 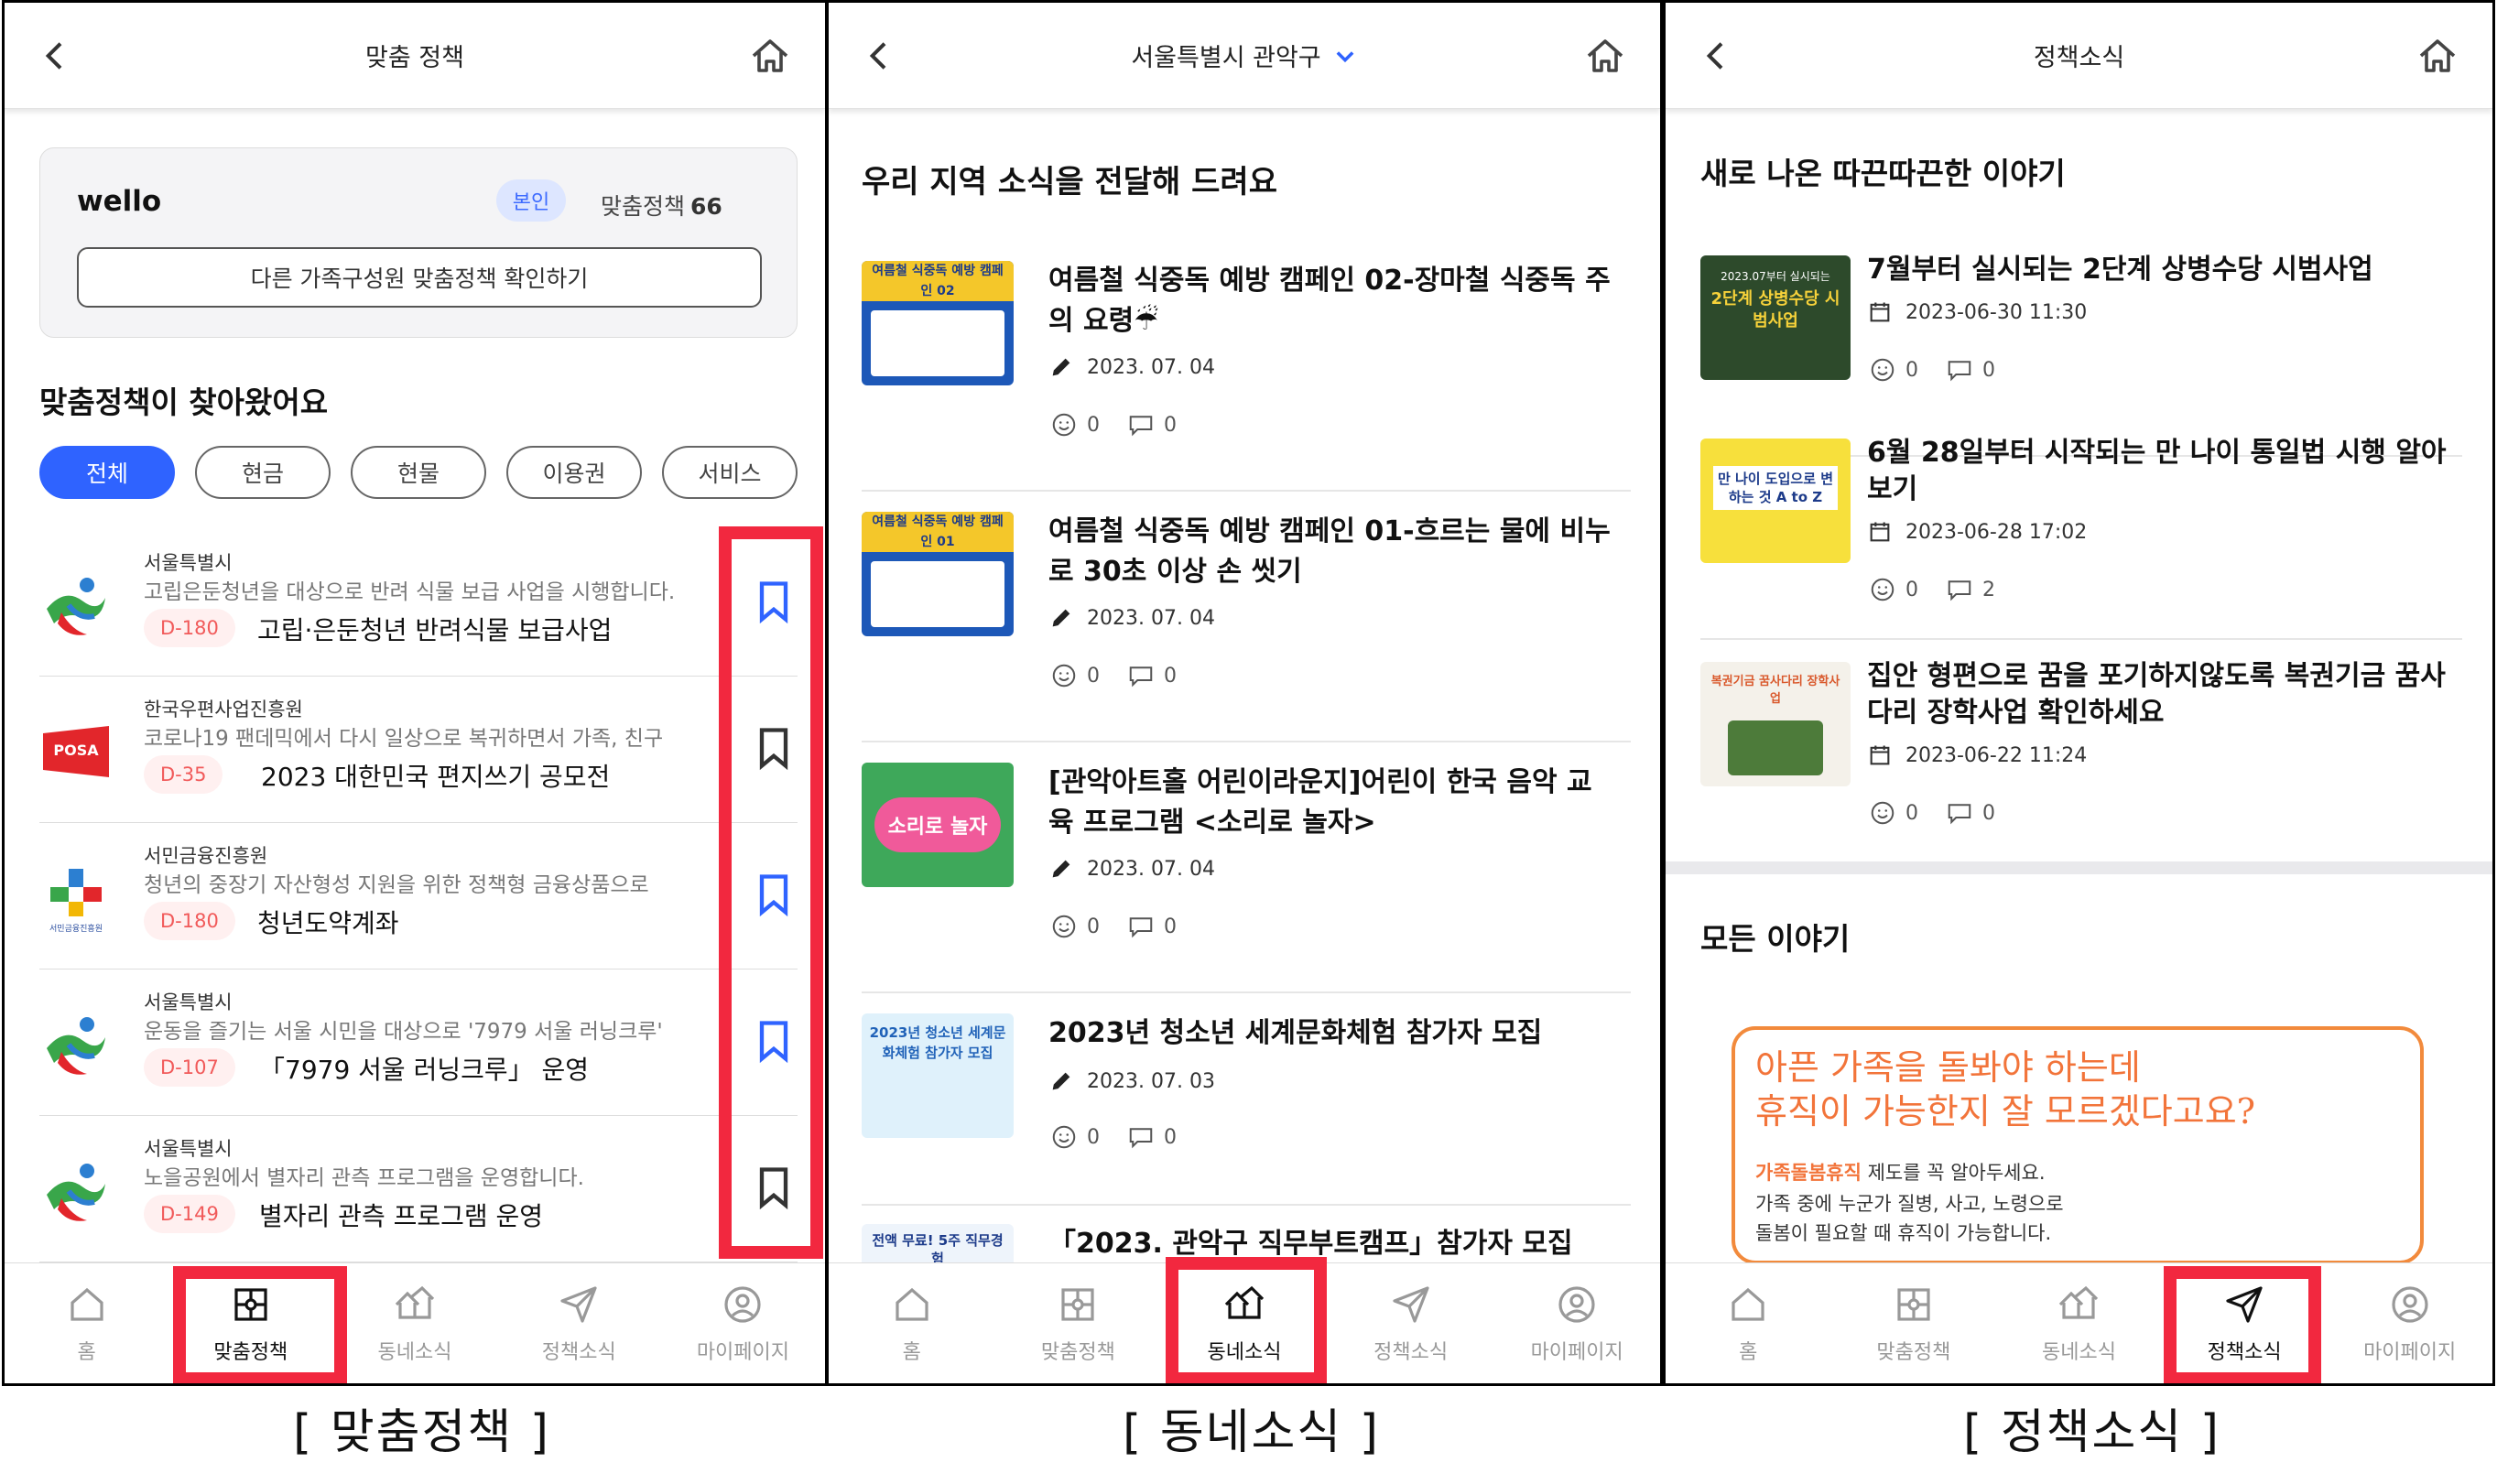 I want to click on news-date-text: 2023. 07. 03, so click(x=1151, y=1081).